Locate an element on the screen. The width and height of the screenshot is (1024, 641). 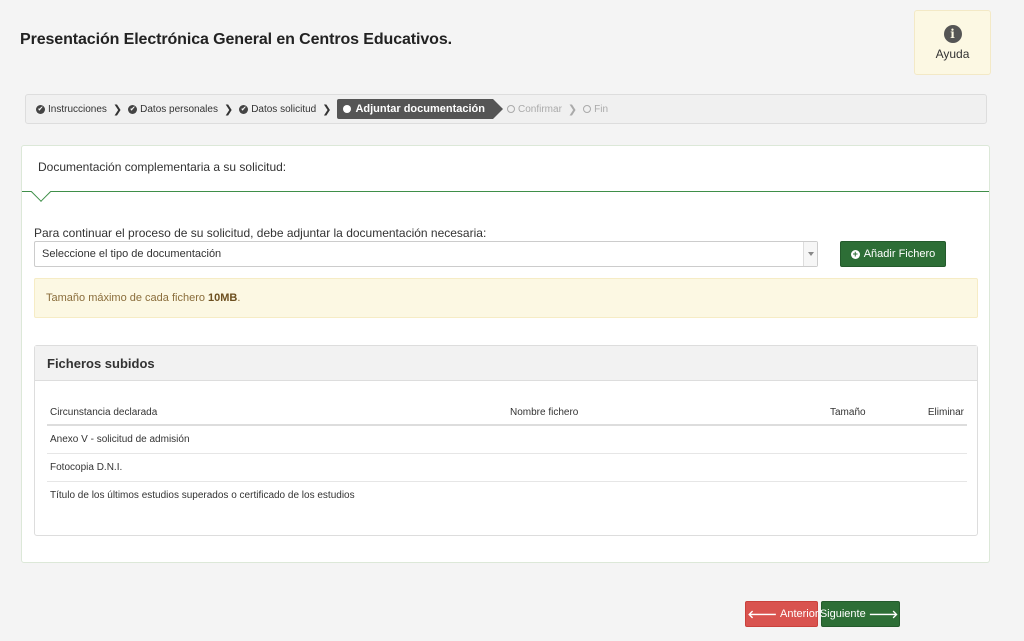
wizard-step-label: Confirmar is located at coordinates (540, 109).